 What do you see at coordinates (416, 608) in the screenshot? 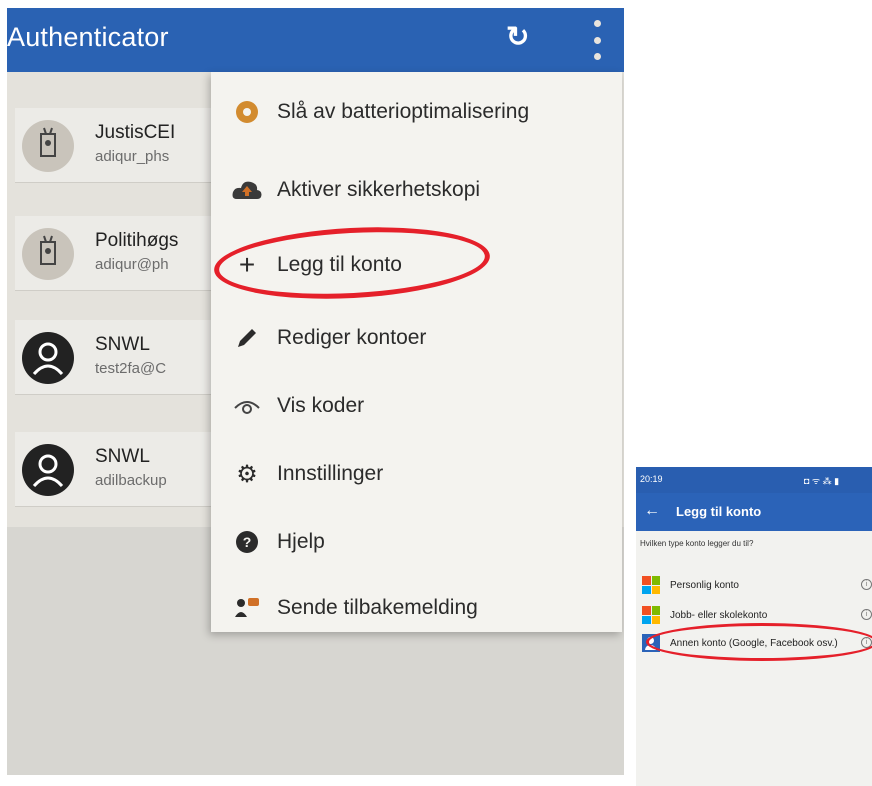
I see `menu-item-feedback: Sende tilbakemelding` at bounding box center [416, 608].